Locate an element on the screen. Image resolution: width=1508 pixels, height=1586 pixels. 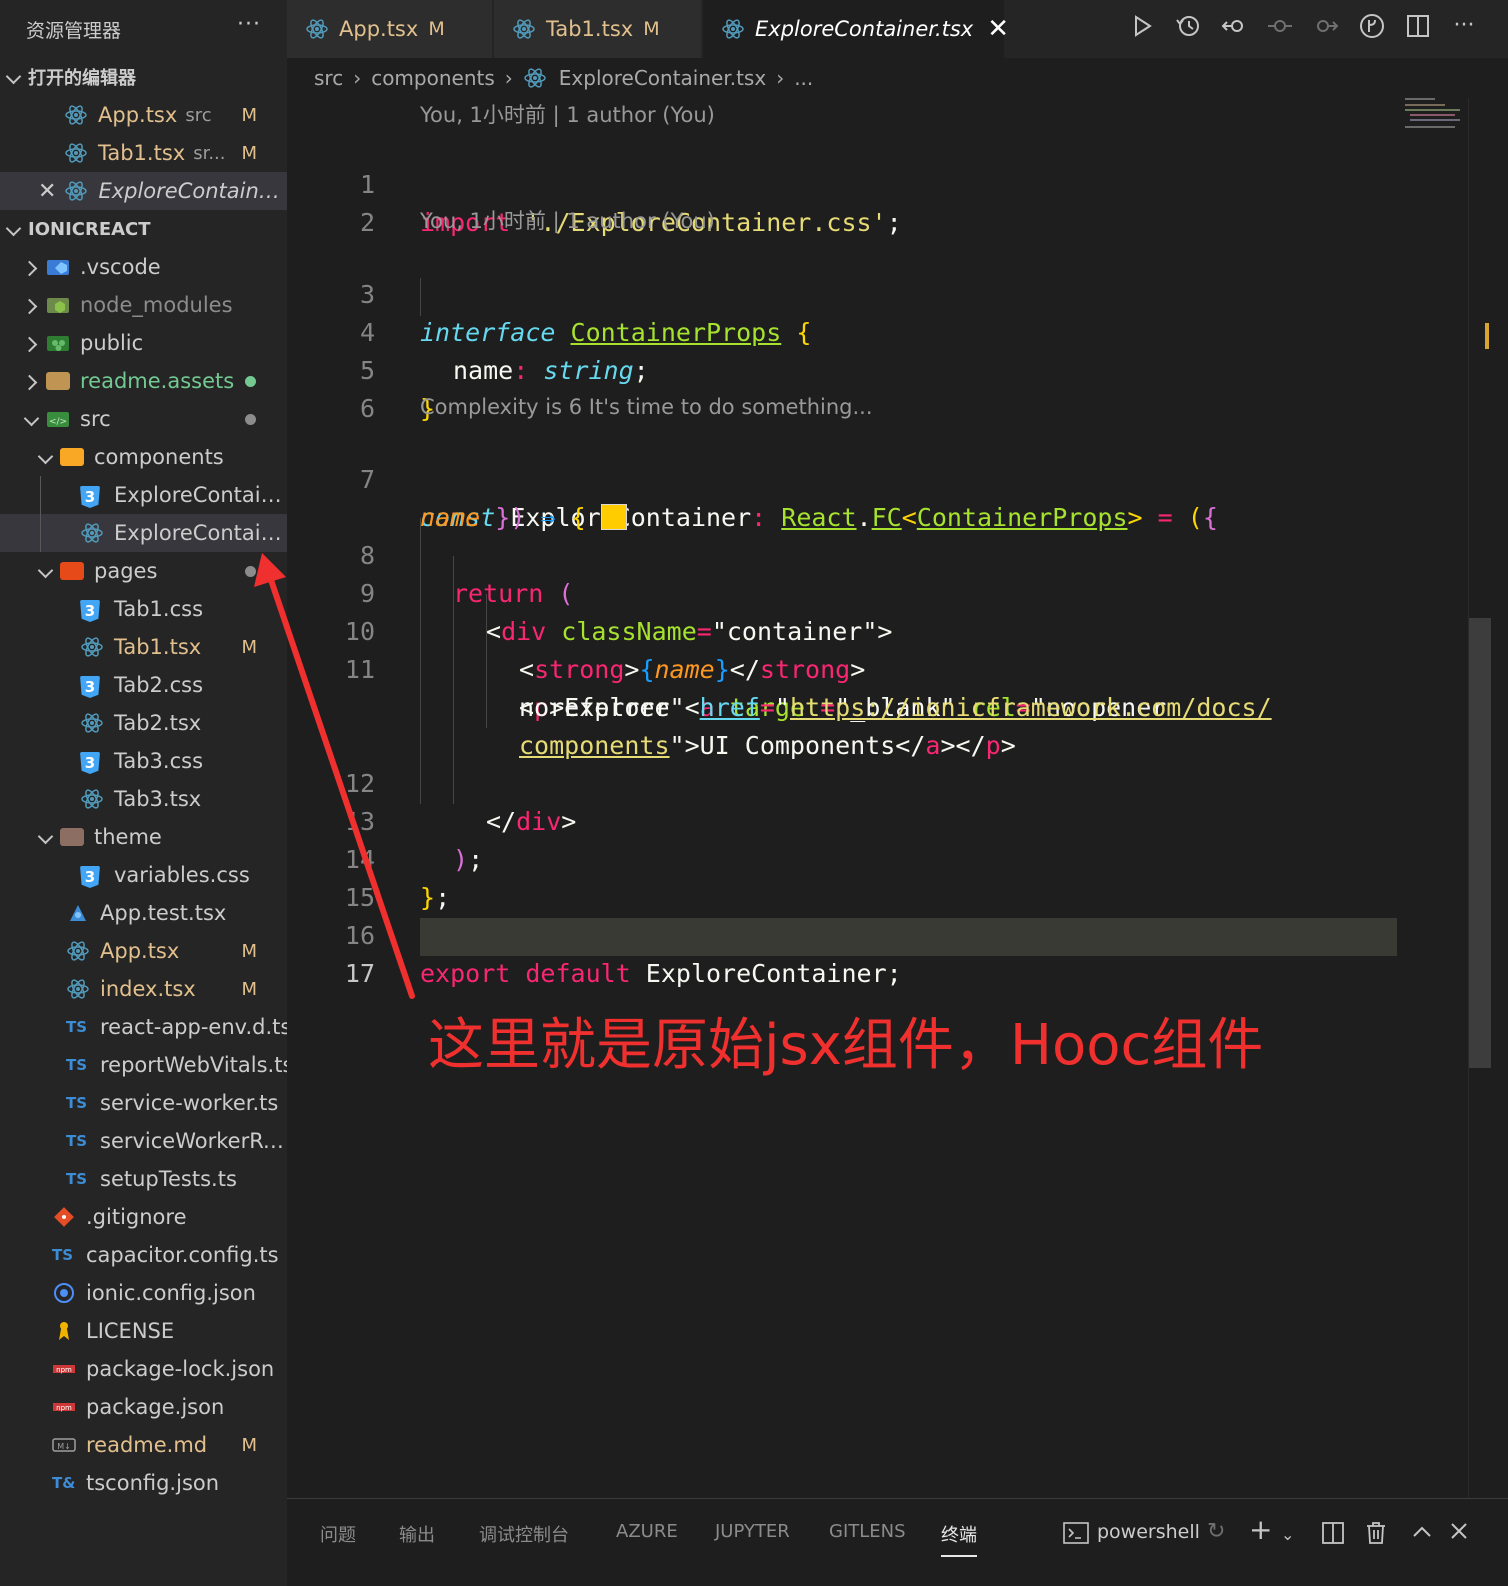
tree-file: TS setupTests.ts is located at coordinates (143, 1179).